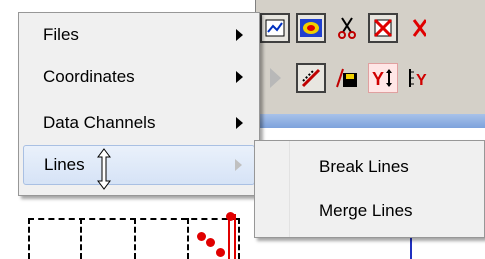  I want to click on menu-item-coordinates: Coordinates, so click(139, 77).